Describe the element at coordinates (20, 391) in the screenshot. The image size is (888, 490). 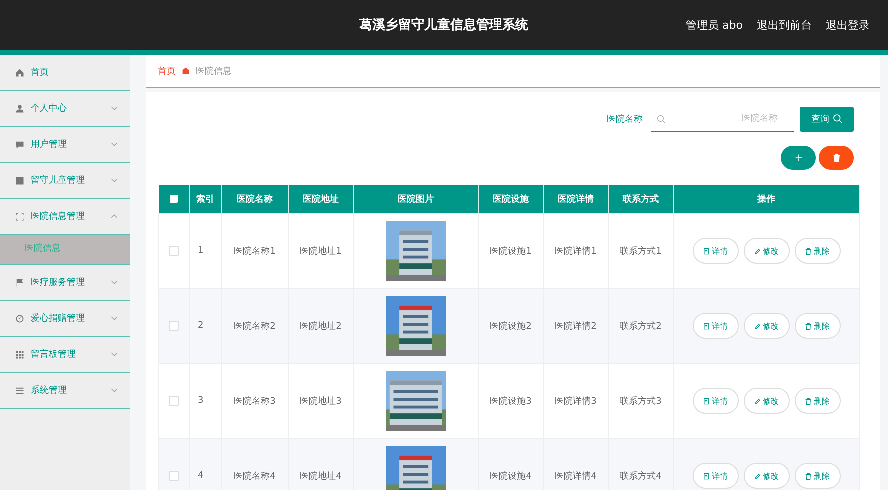
I see `list-icon` at that location.